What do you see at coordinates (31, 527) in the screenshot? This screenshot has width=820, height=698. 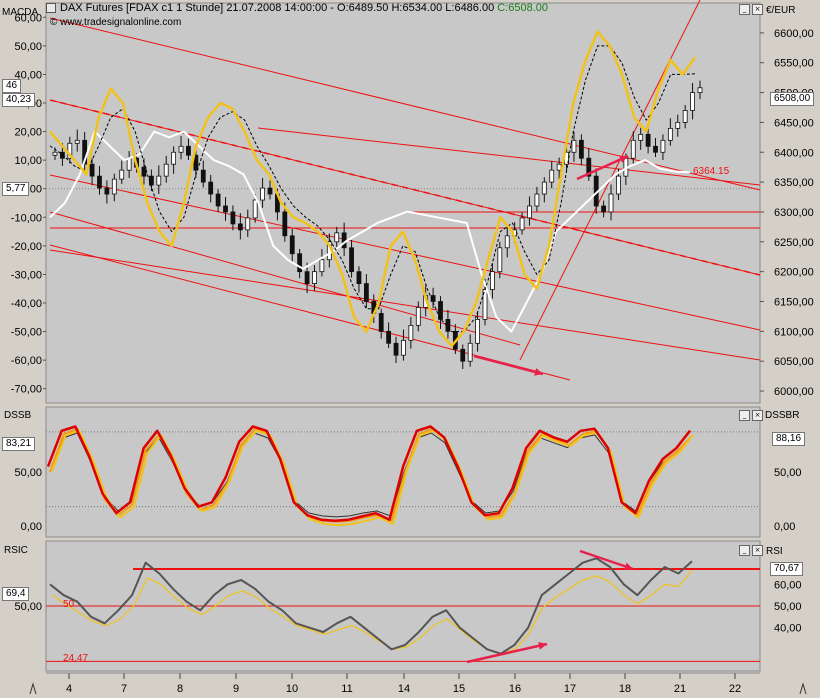 I see `dssb-tick-label: 0,00` at bounding box center [31, 527].